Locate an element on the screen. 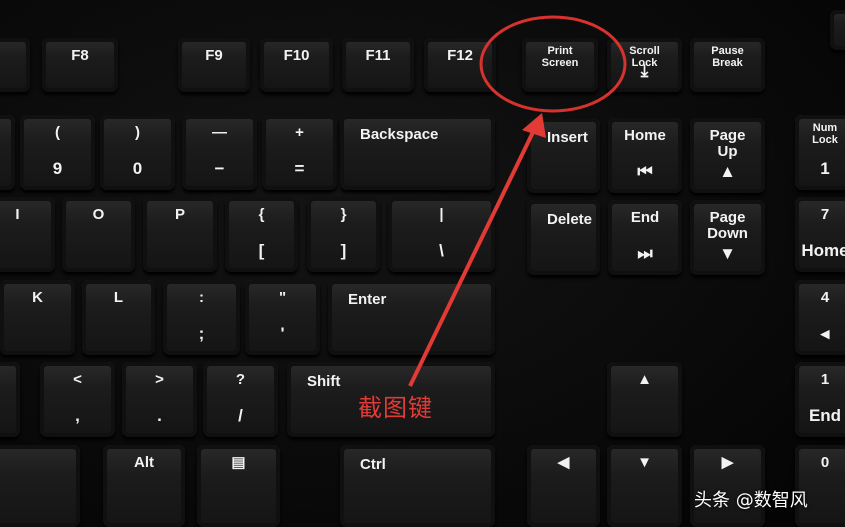  highlight-circle is located at coordinates (553, 64).